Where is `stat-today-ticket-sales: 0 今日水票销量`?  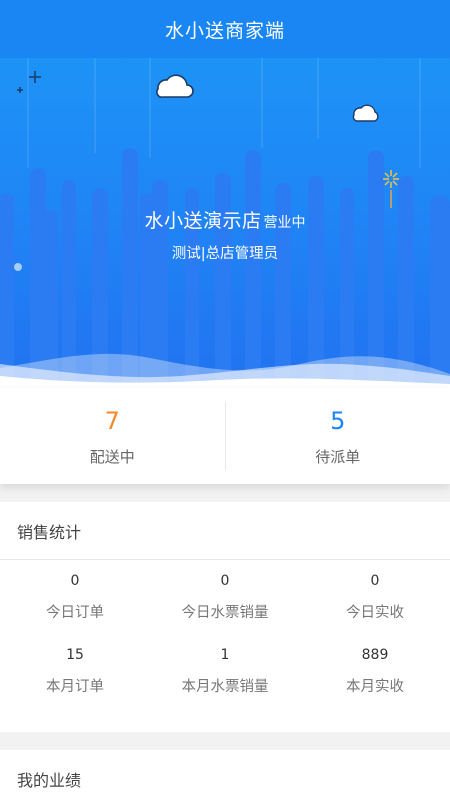 stat-today-ticket-sales: 0 今日水票销量 is located at coordinates (225, 597).